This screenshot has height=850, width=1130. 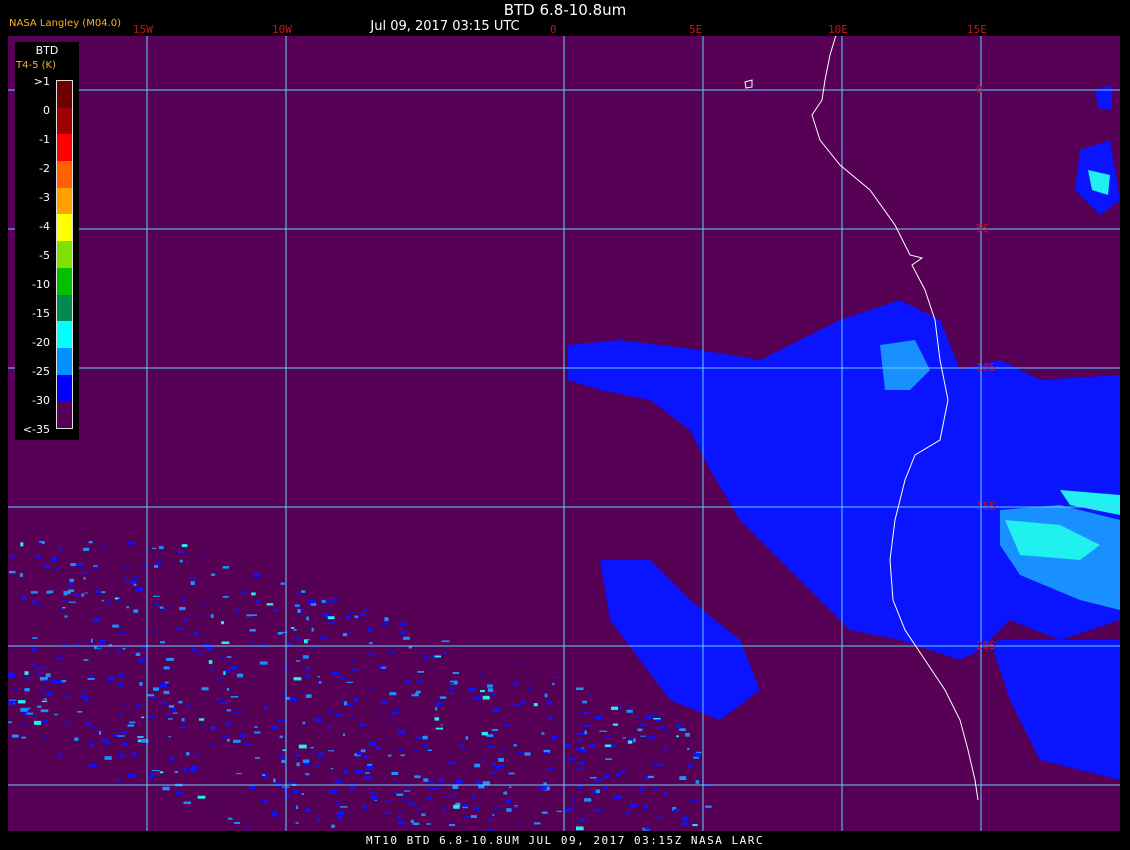 What do you see at coordinates (41, 371) in the screenshot?
I see `legend-tick-label: -25` at bounding box center [41, 371].